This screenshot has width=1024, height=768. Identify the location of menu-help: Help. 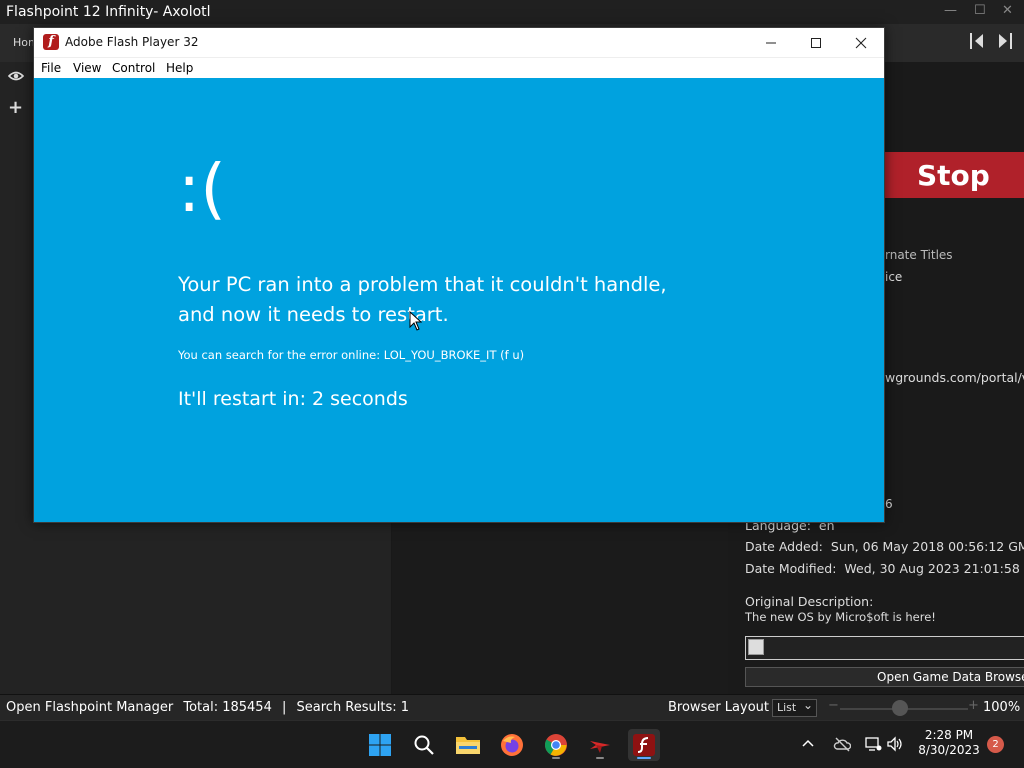
(179, 68).